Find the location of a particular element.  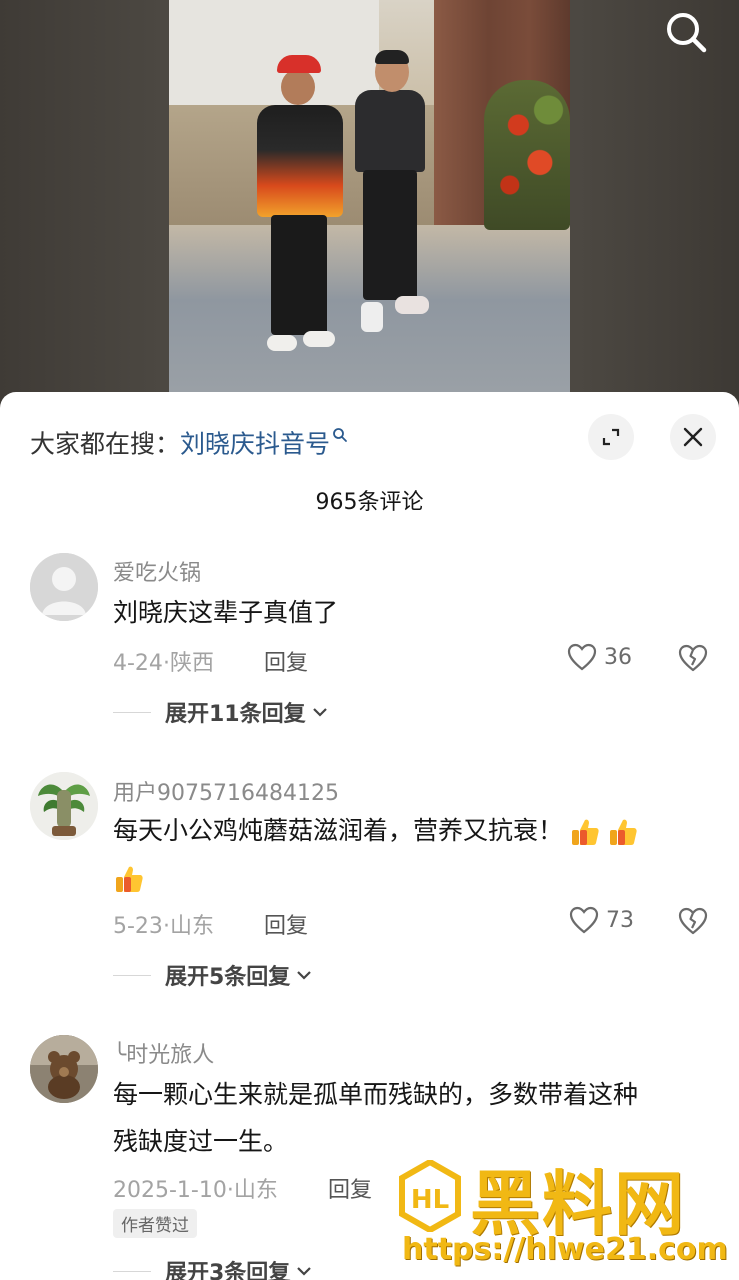

expand-replies-label: 展开5条回复 is located at coordinates (228, 977).